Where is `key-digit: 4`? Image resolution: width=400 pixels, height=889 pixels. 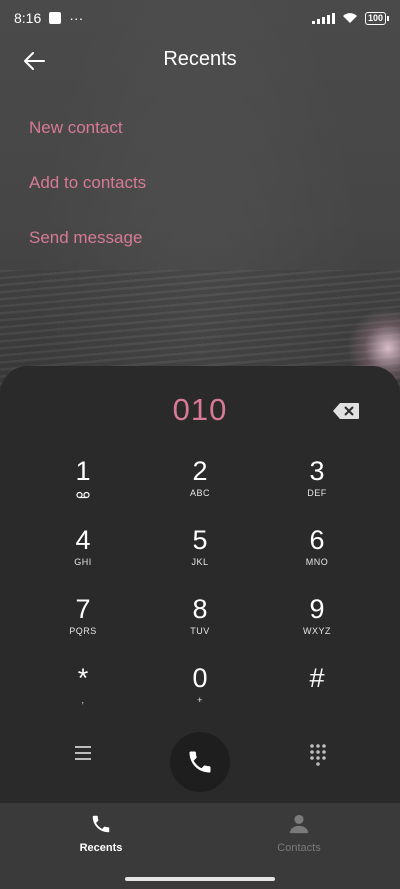
key-digit: 4 is located at coordinates (83, 540).